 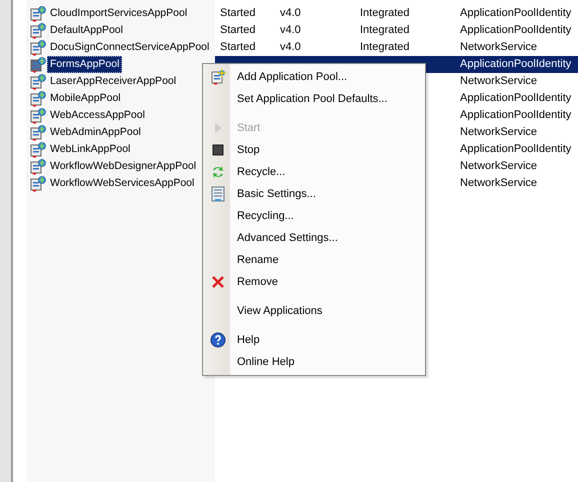 I want to click on settings-icon, so click(x=218, y=194).